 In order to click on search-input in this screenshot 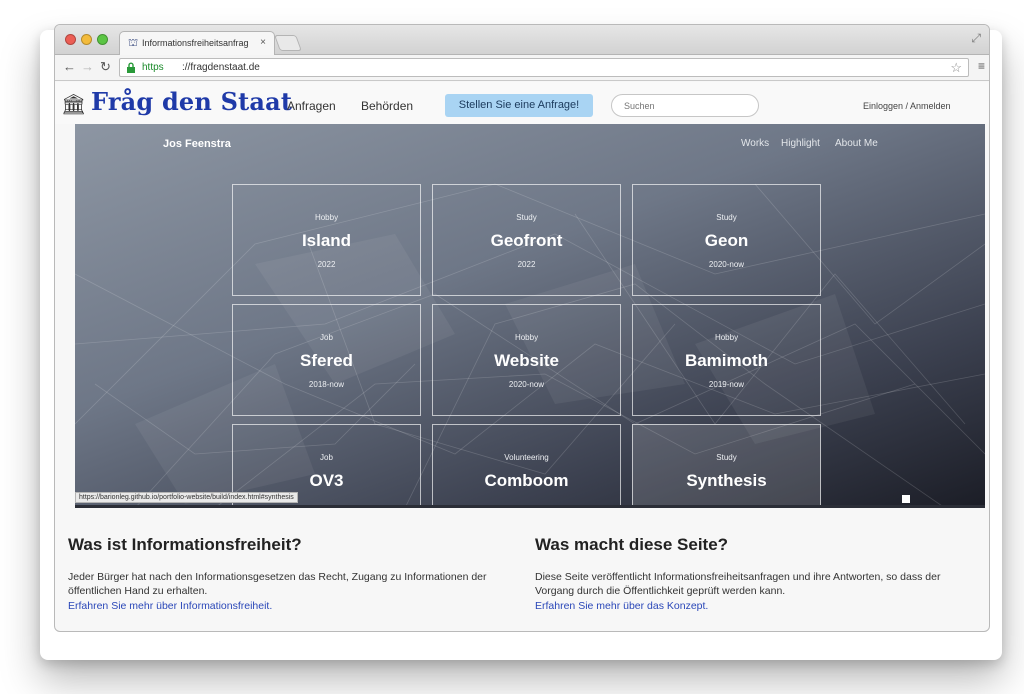, I will do `click(685, 105)`.